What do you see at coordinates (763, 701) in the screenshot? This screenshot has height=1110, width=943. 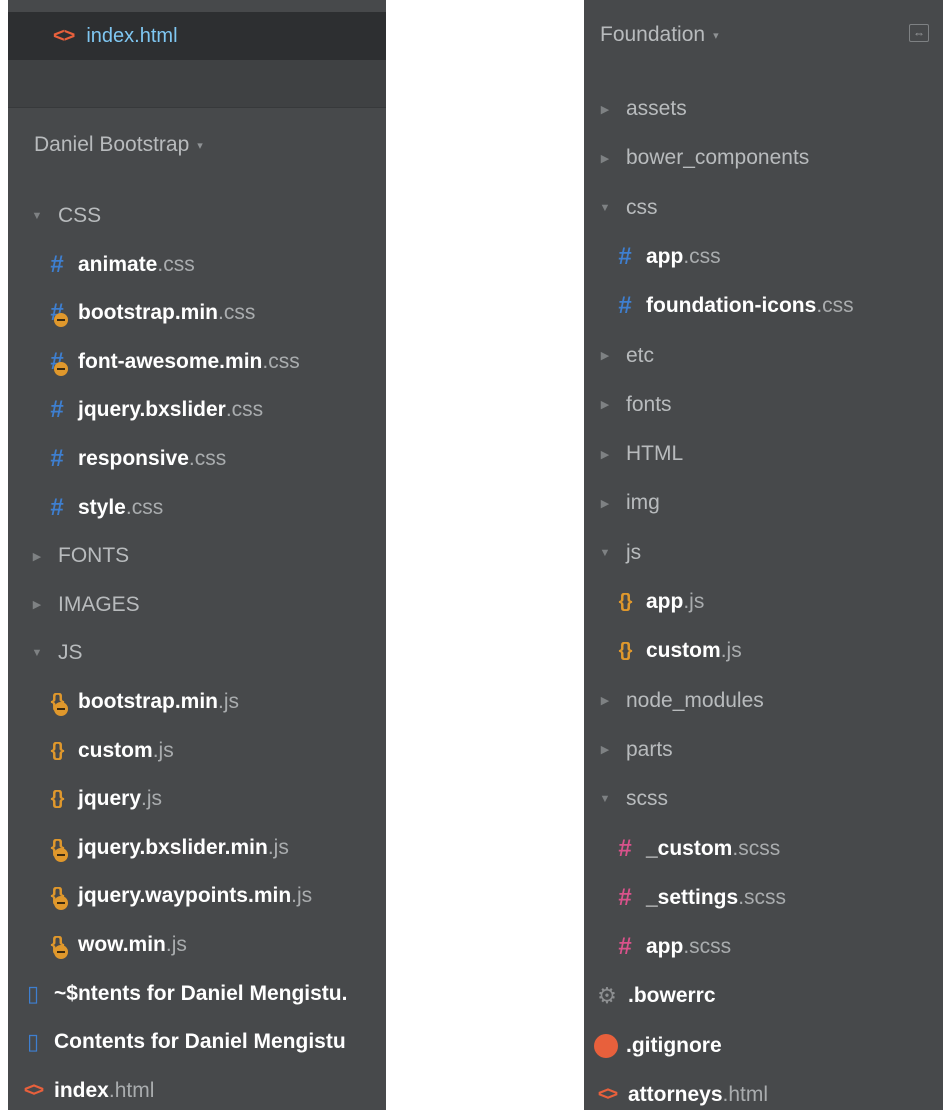 I see `folder-row: ▶ node_modules` at bounding box center [763, 701].